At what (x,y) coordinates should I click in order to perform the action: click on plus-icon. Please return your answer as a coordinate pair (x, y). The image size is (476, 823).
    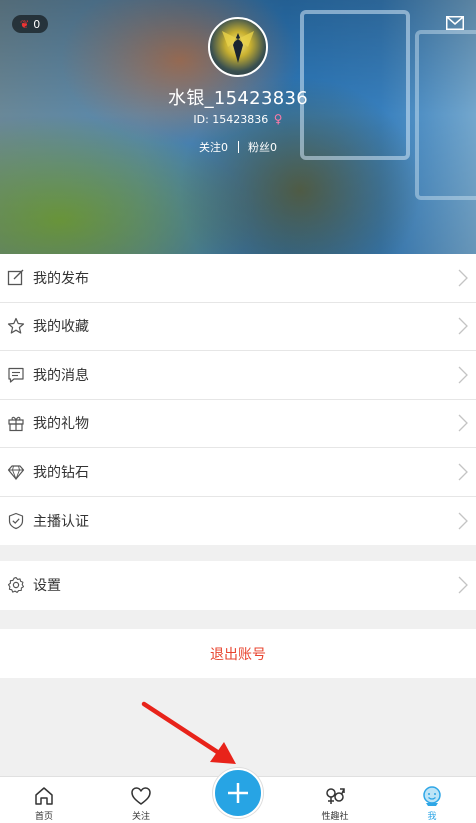
    Looking at the image, I should click on (238, 793).